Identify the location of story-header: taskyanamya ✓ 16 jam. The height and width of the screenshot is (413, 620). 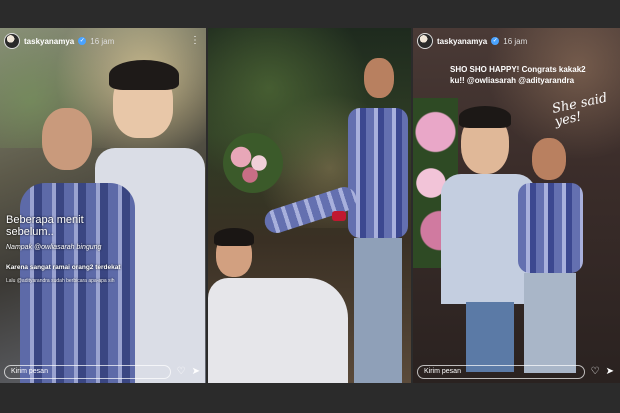
(515, 41).